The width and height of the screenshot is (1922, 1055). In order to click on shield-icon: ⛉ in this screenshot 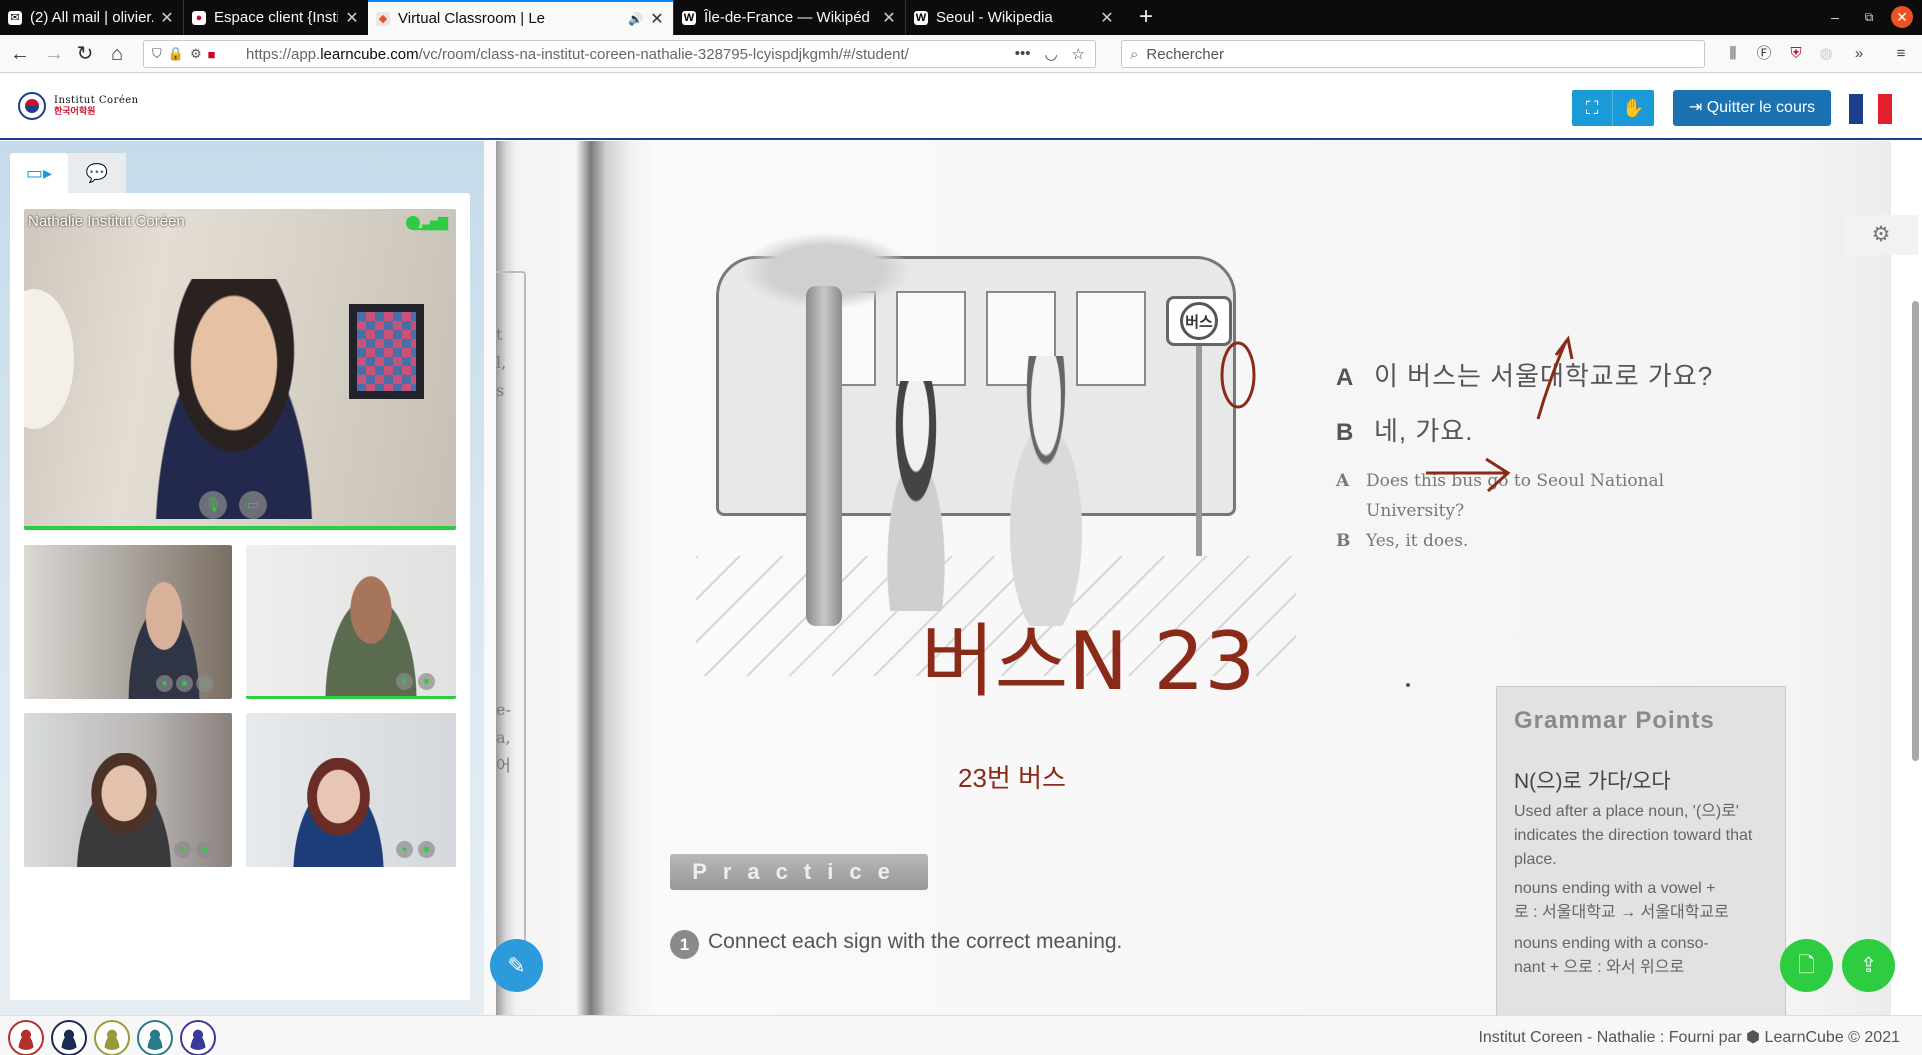, I will do `click(157, 54)`.